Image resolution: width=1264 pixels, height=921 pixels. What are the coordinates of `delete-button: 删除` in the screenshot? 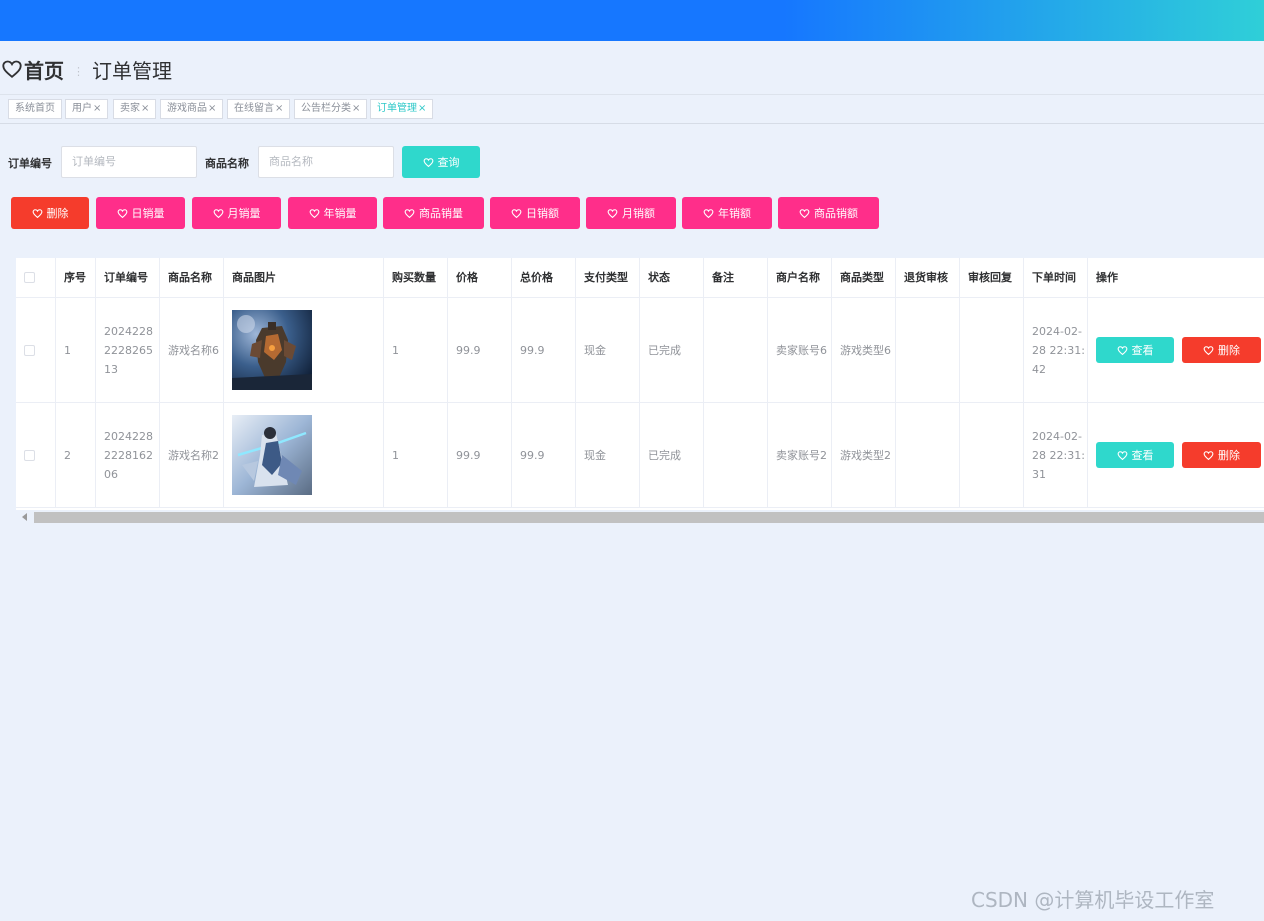 It's located at (50, 213).